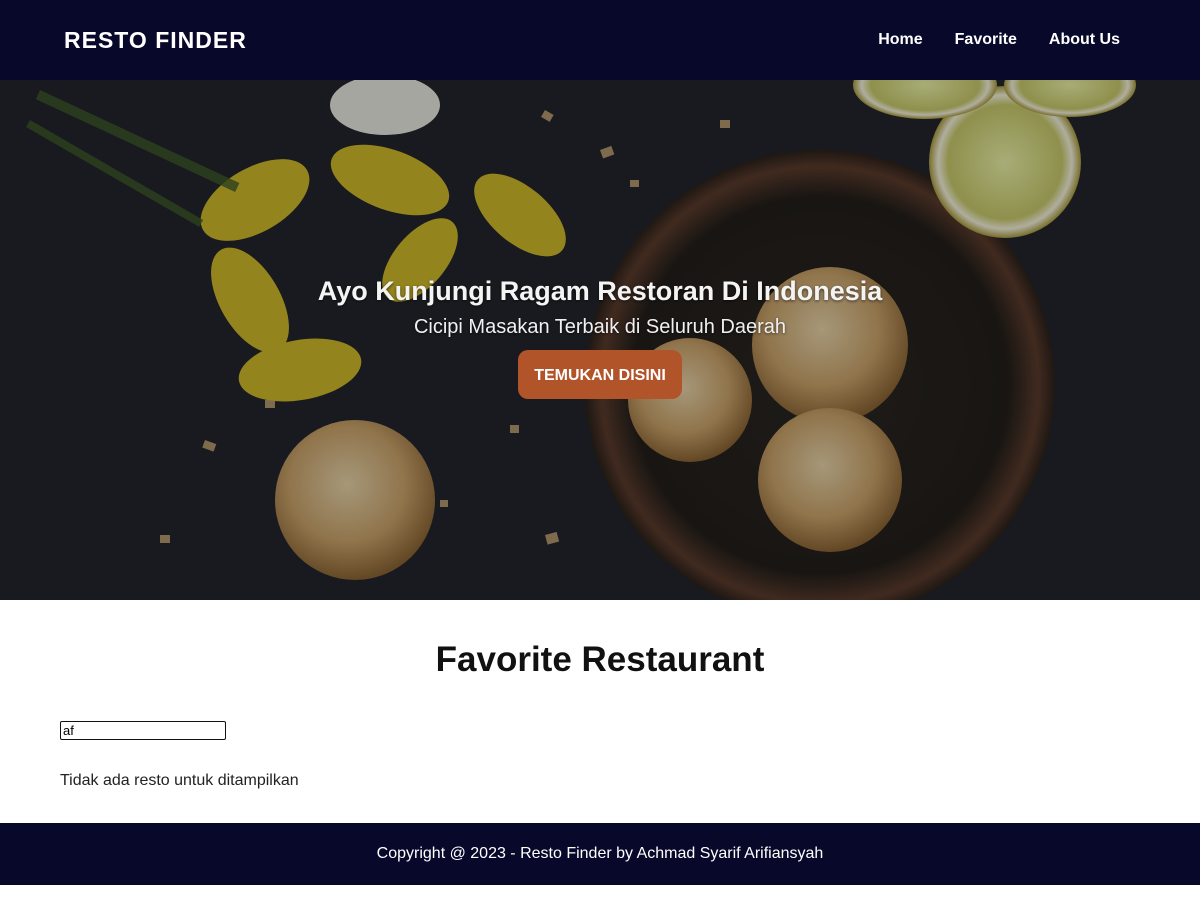  What do you see at coordinates (155, 40) in the screenshot?
I see `brand-logo-text: RESTO FINDER` at bounding box center [155, 40].